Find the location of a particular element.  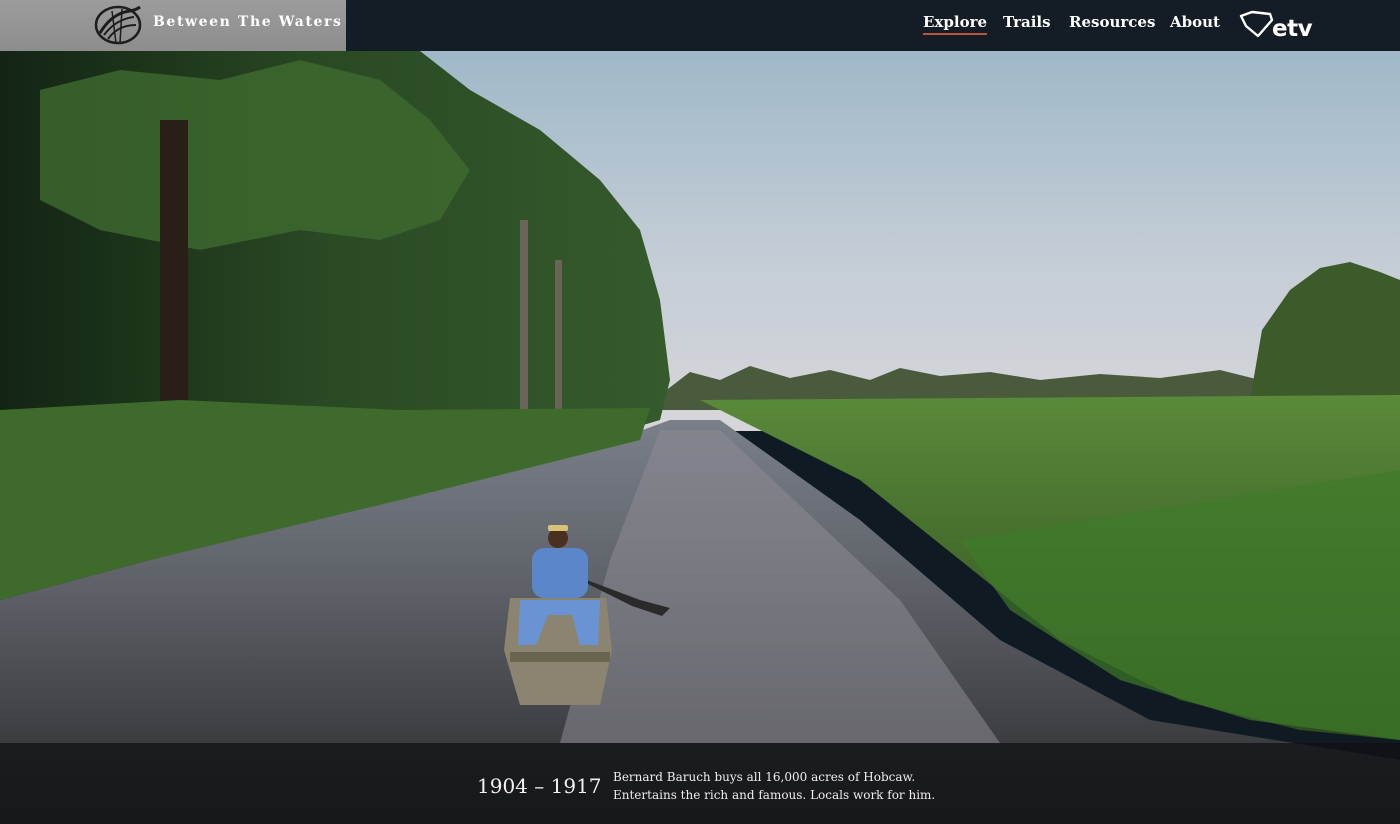

caption-years: 1904 – 1917 is located at coordinates (539, 786).